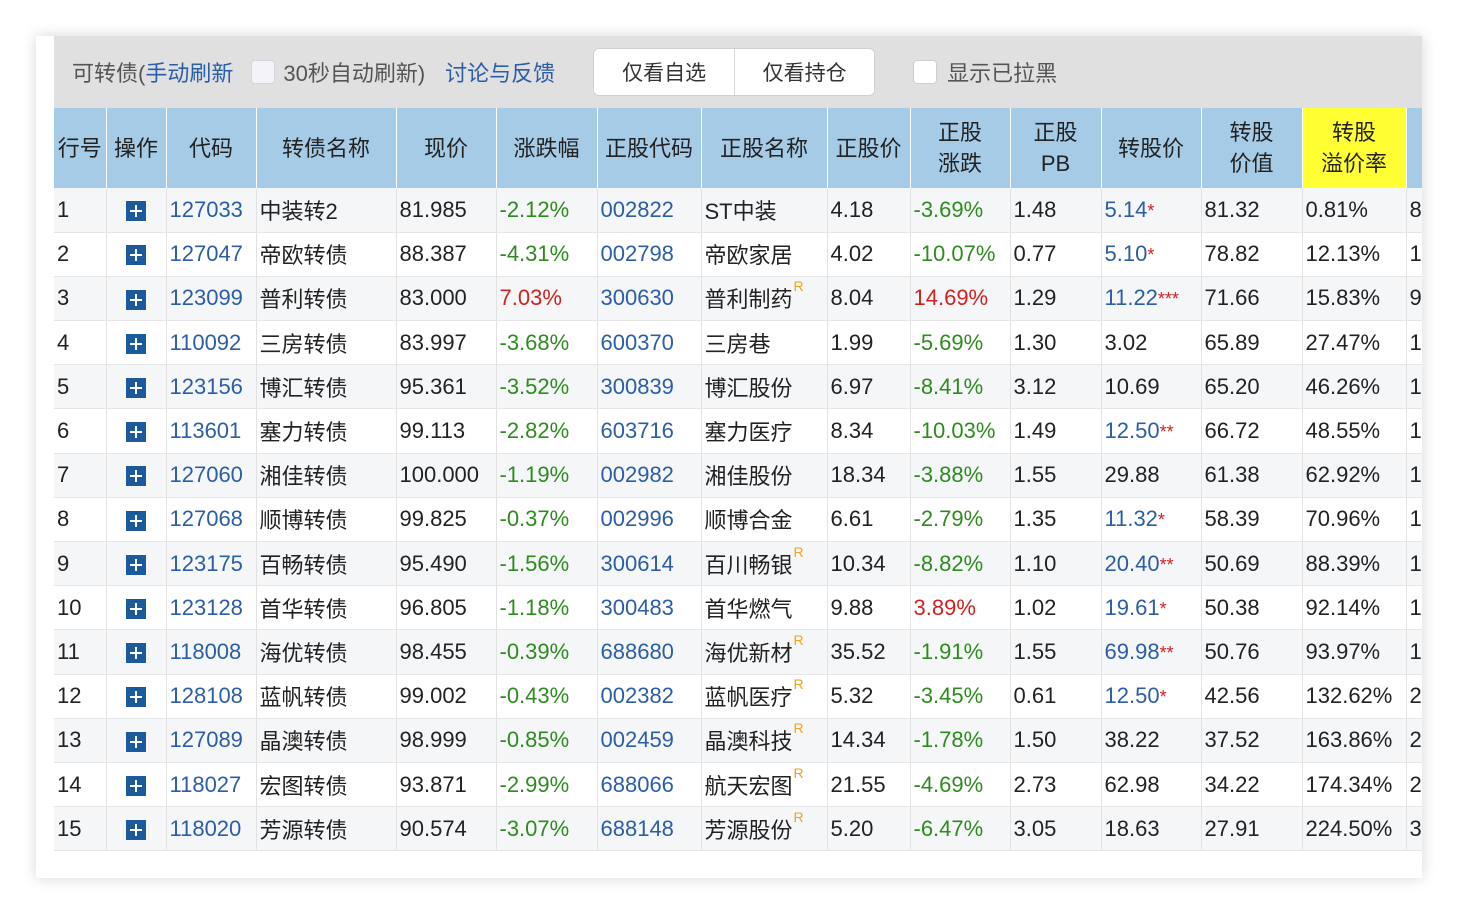 This screenshot has height=914, width=1458. What do you see at coordinates (211, 829) in the screenshot?
I see `bond-code-link: 118020` at bounding box center [211, 829].